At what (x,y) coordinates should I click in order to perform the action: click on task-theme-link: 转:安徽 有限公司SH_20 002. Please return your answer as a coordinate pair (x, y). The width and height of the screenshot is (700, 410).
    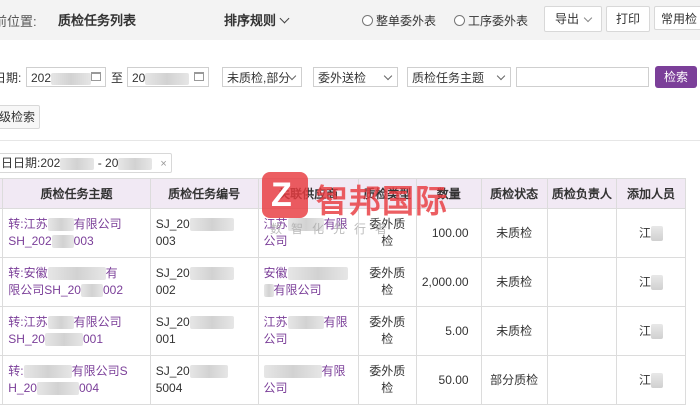
    Looking at the image, I should click on (76, 282).